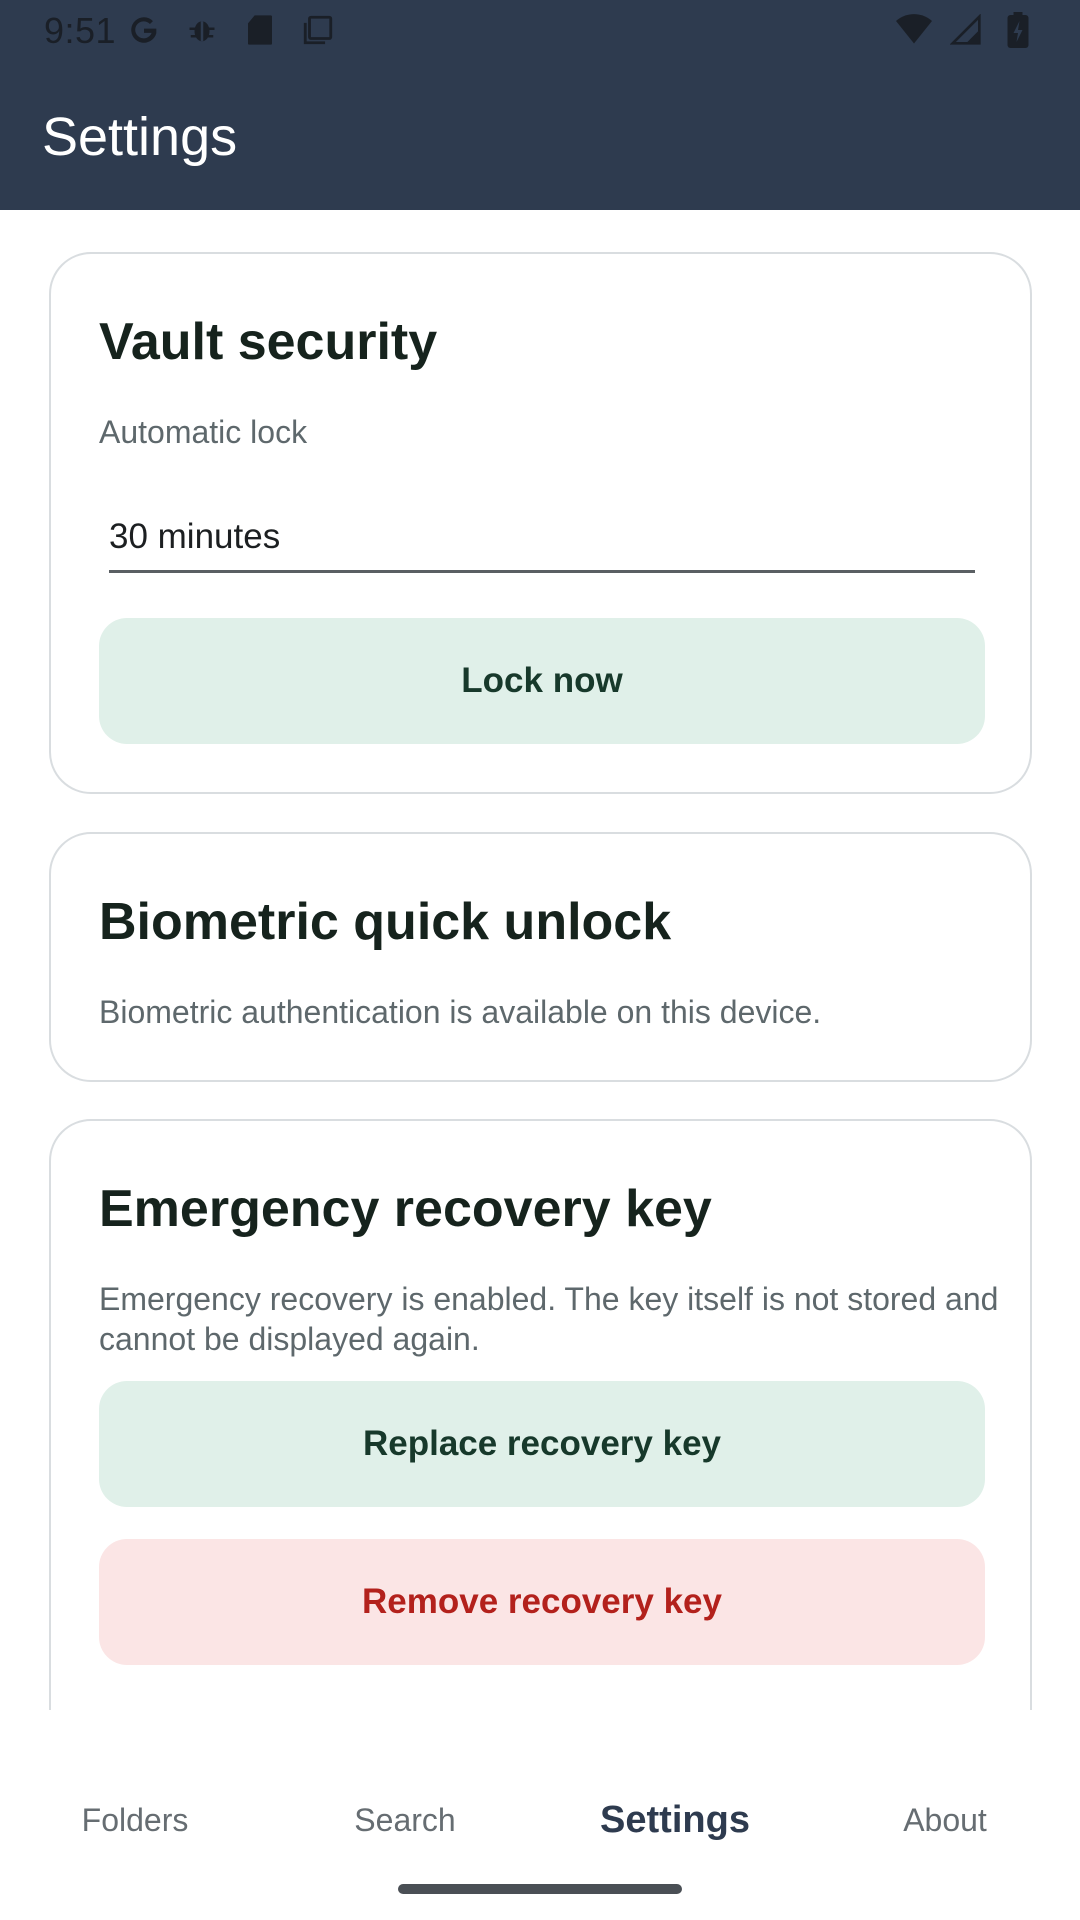  What do you see at coordinates (135, 1820) in the screenshot?
I see `nav-item-folders: Folders` at bounding box center [135, 1820].